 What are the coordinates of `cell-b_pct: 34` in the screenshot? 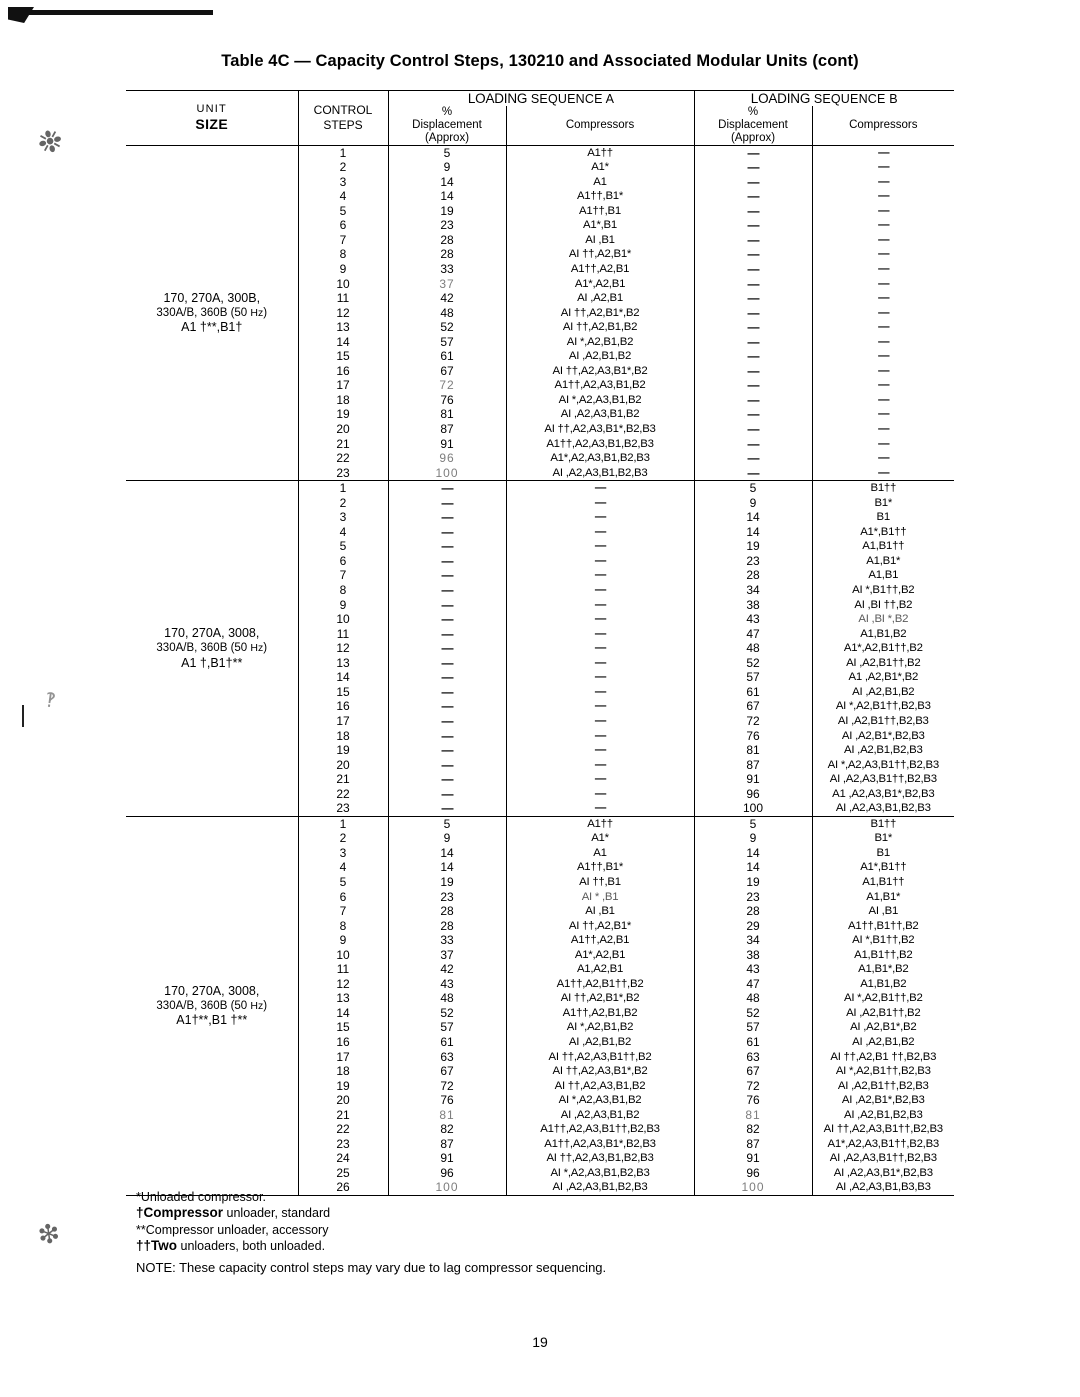 It's located at (753, 590).